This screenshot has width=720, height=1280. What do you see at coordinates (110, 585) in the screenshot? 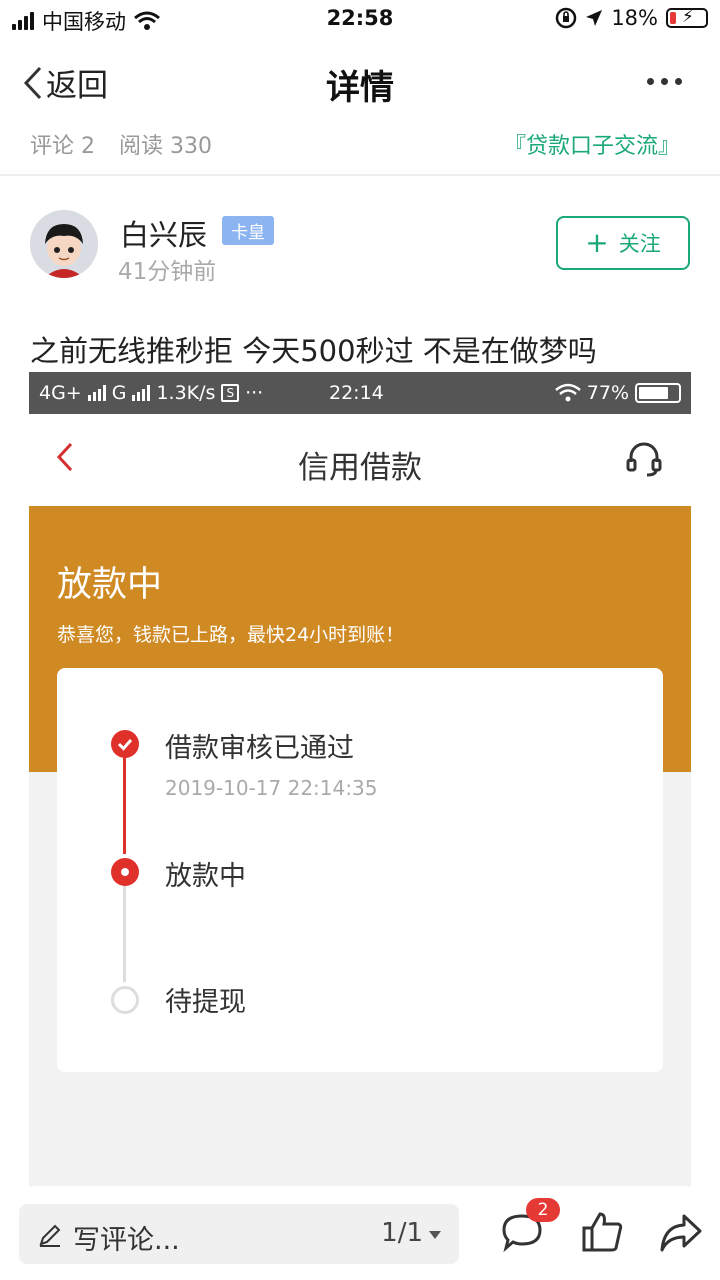
I see `image-status-title: 放款中` at bounding box center [110, 585].